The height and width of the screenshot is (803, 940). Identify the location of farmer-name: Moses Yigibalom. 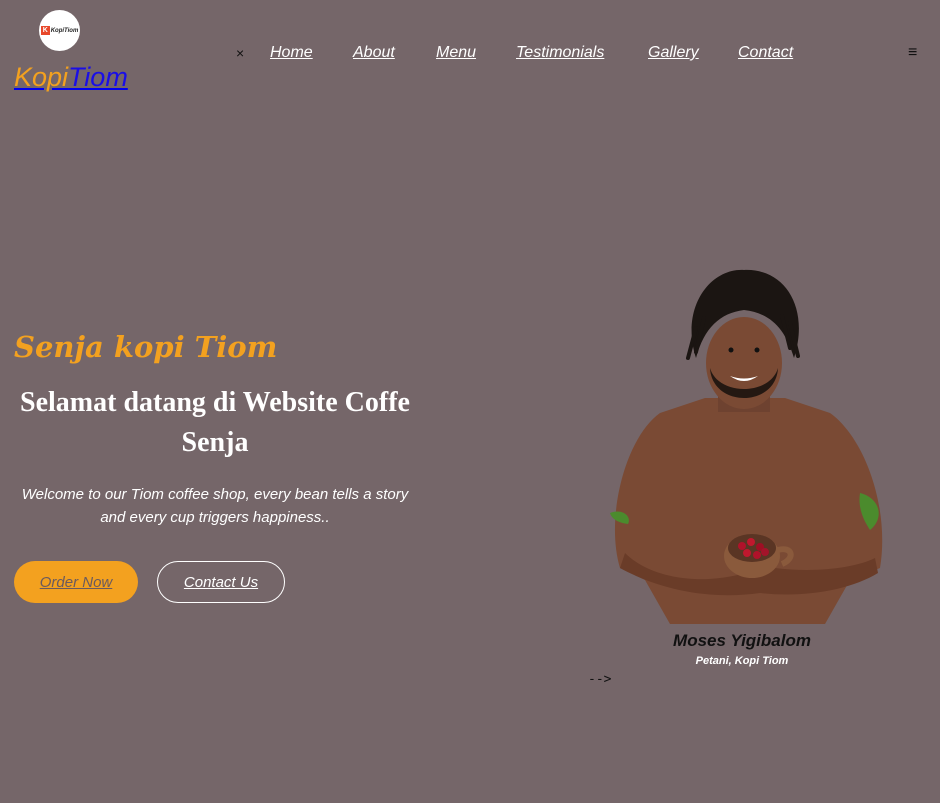
(742, 640).